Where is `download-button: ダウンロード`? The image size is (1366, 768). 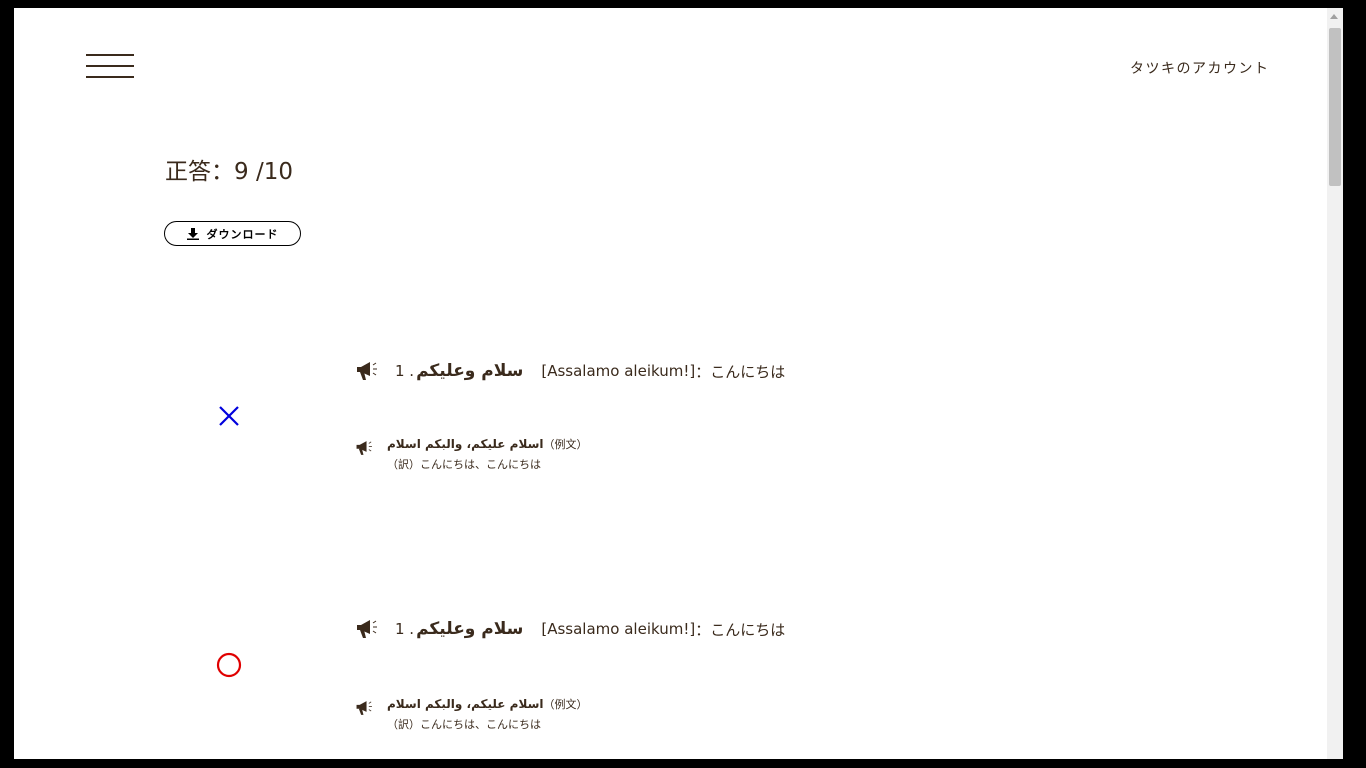
download-button: ダウンロード is located at coordinates (232, 233).